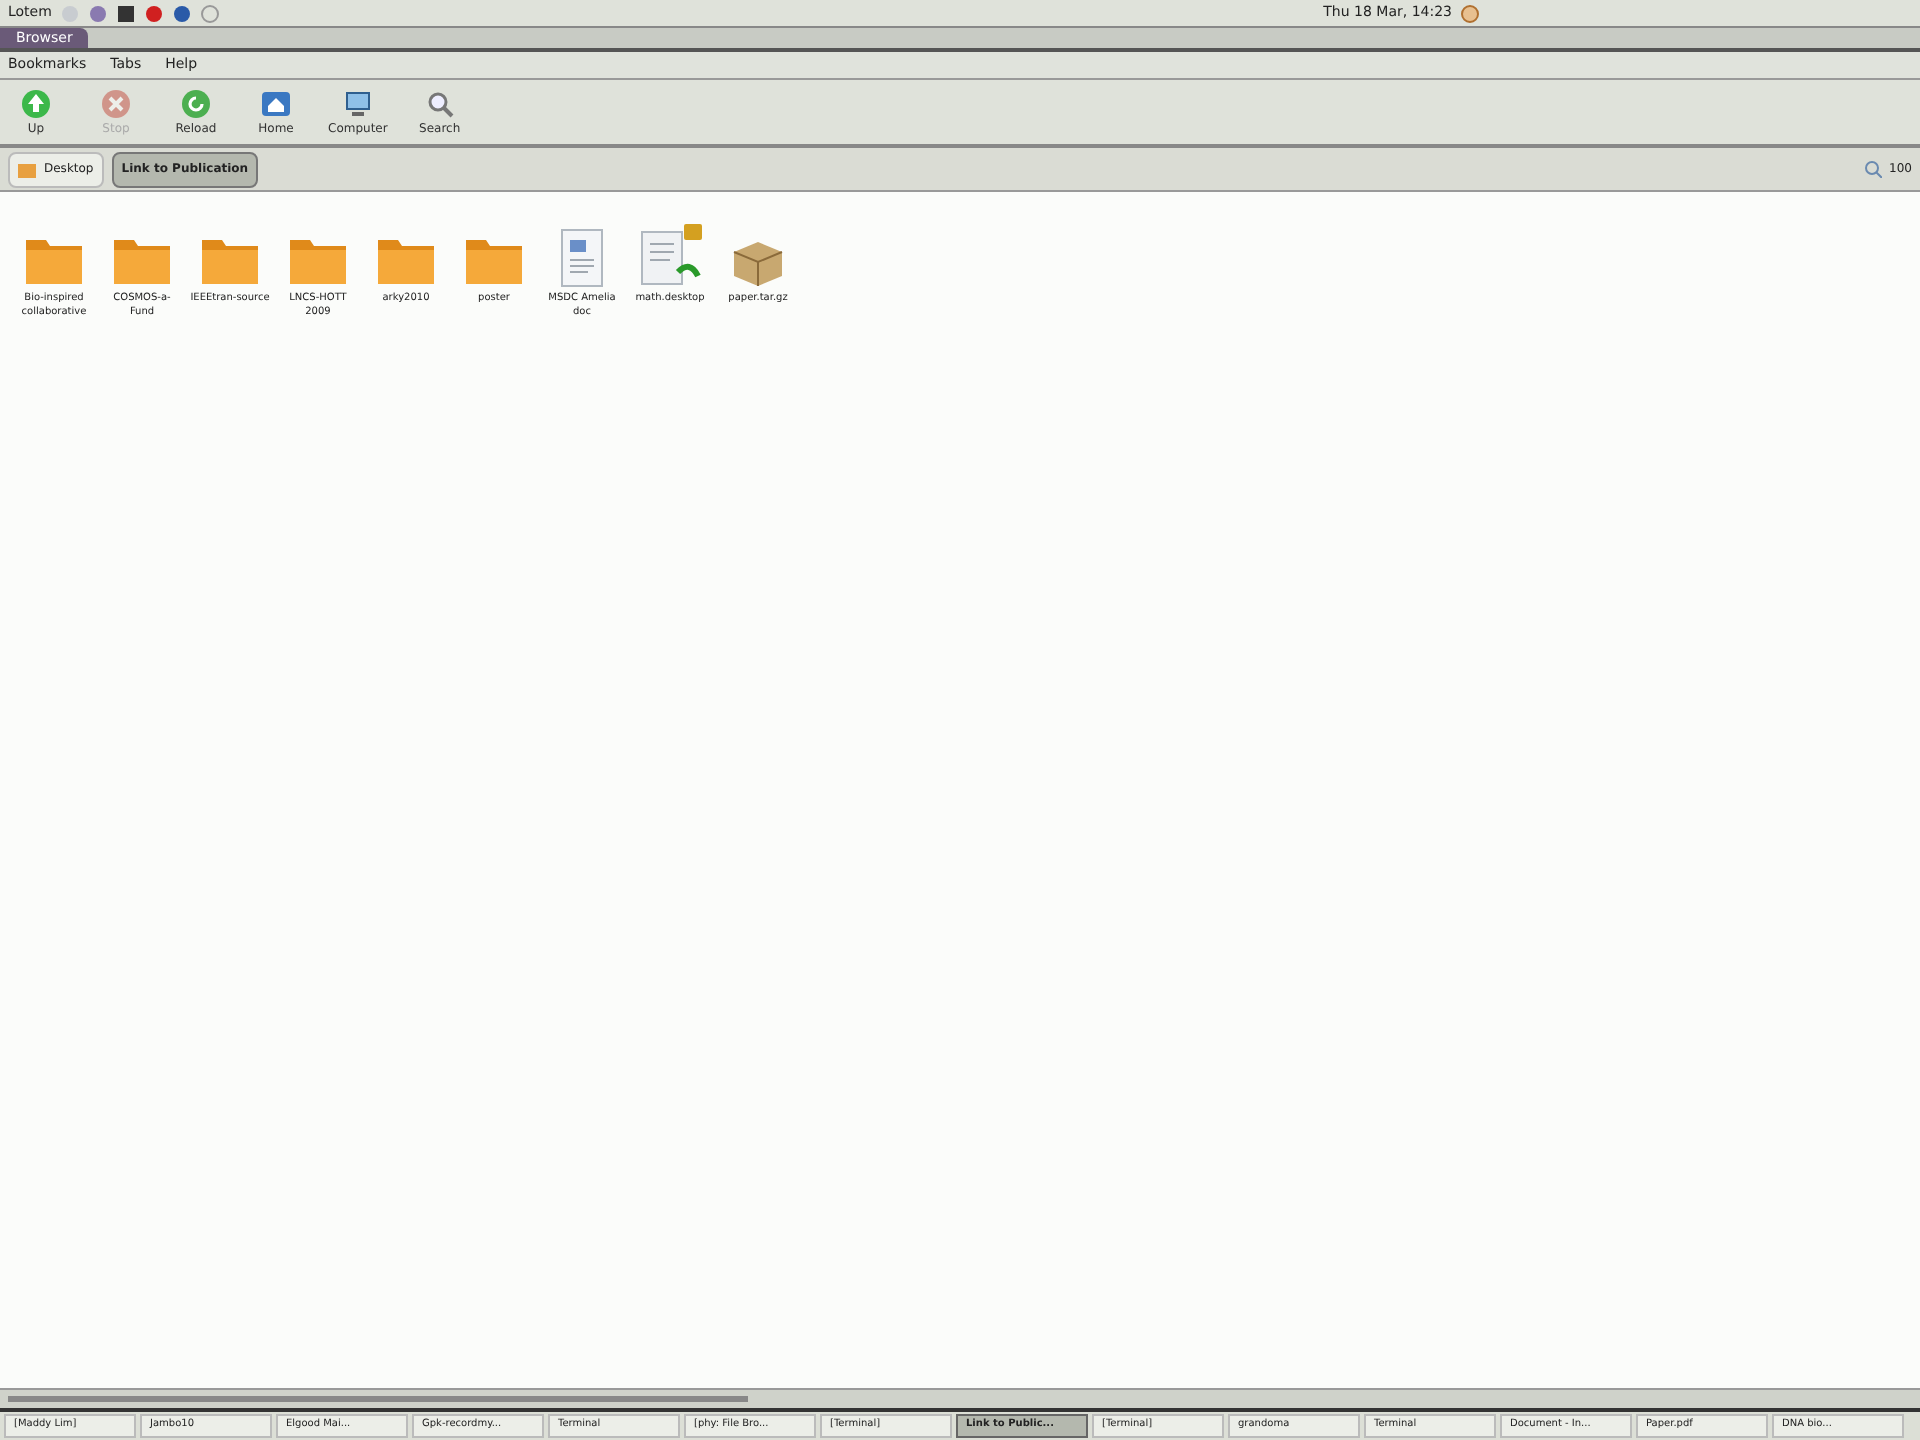  Describe the element at coordinates (116, 103) in the screenshot. I see `stop-icon` at that location.